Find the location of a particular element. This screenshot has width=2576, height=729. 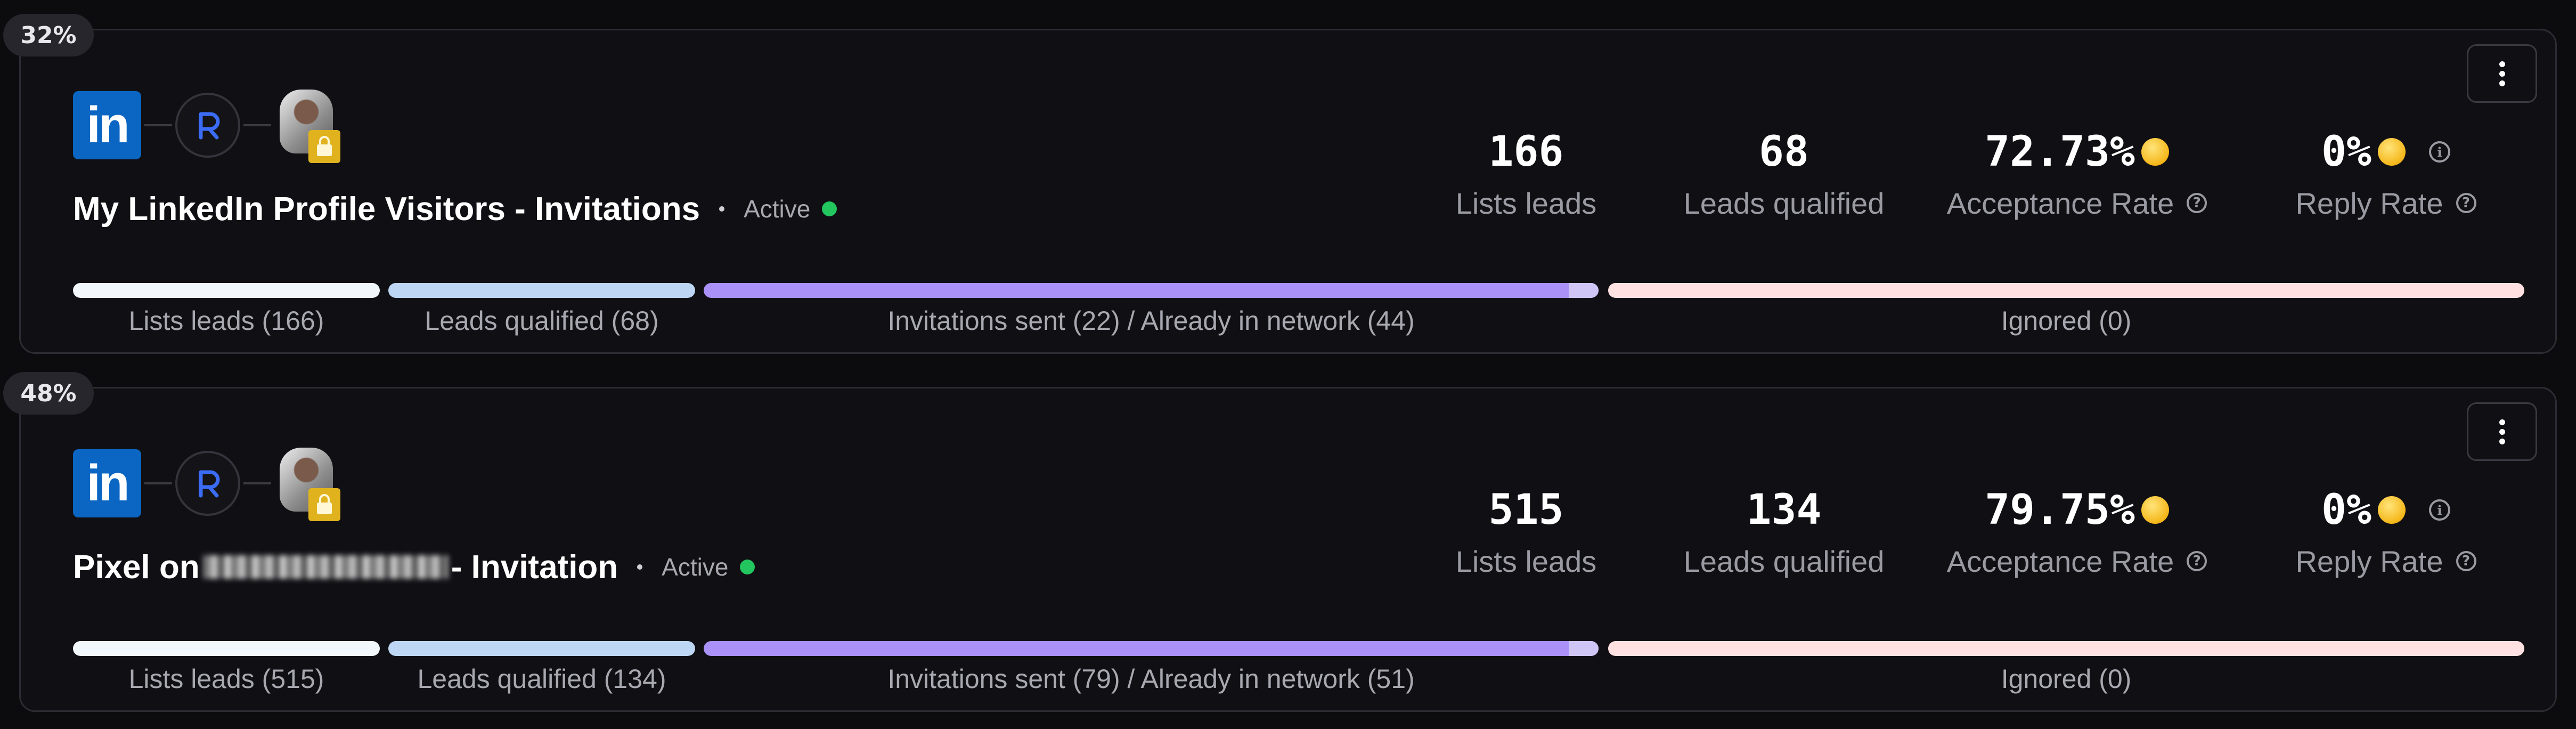

progress-label-lists-leads: Lists leads (166) is located at coordinates (226, 321).